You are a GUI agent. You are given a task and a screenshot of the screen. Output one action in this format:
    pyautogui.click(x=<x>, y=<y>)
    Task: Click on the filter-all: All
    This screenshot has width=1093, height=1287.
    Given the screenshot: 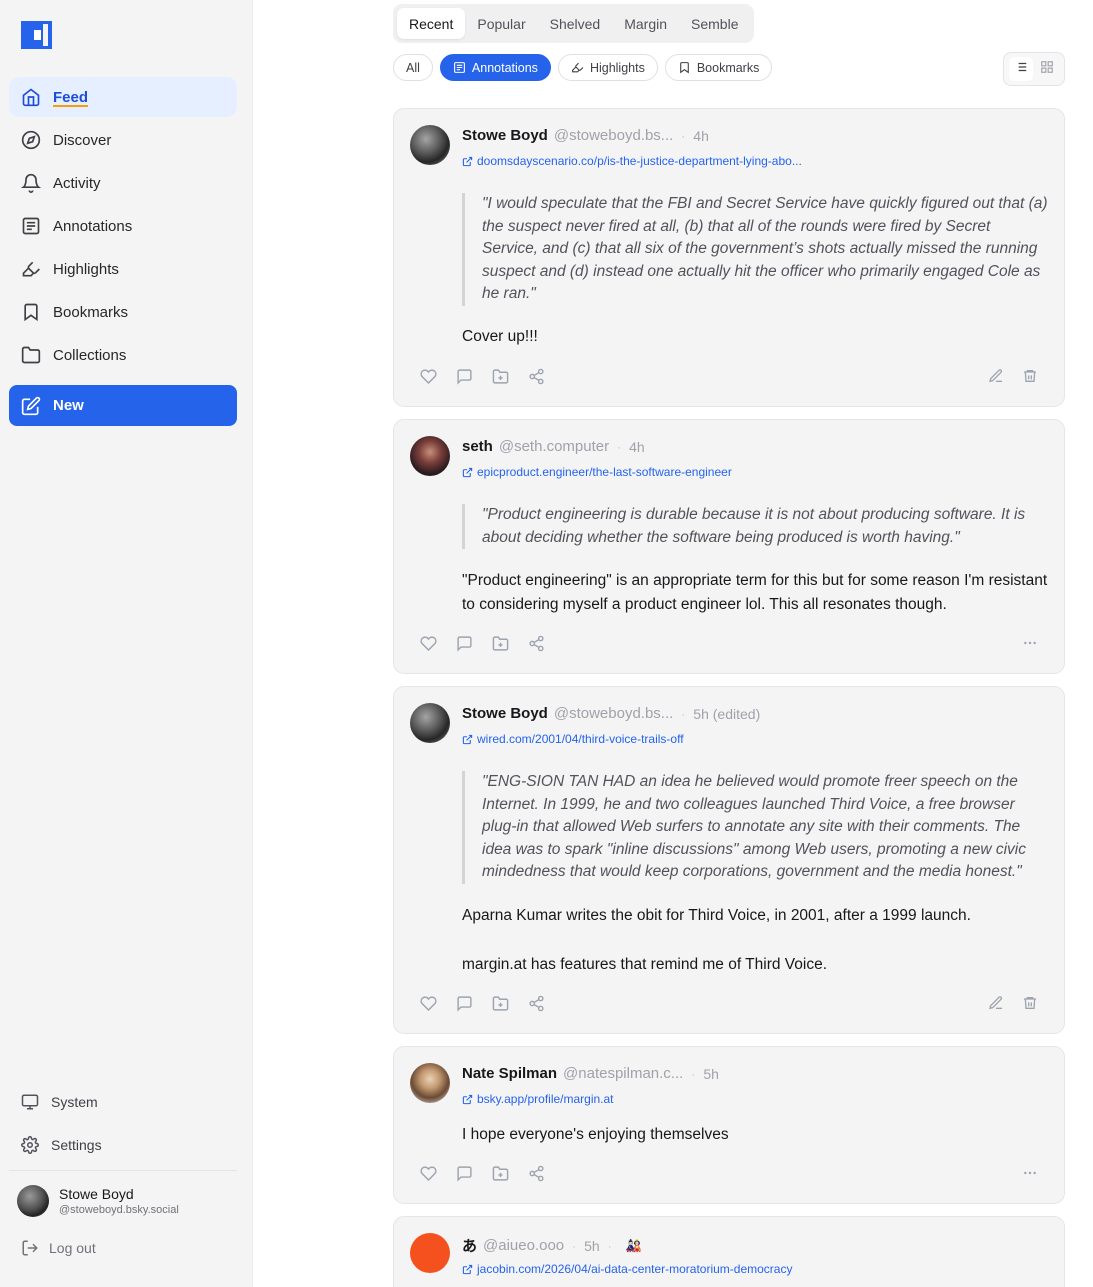 What is the action you would take?
    pyautogui.click(x=413, y=67)
    